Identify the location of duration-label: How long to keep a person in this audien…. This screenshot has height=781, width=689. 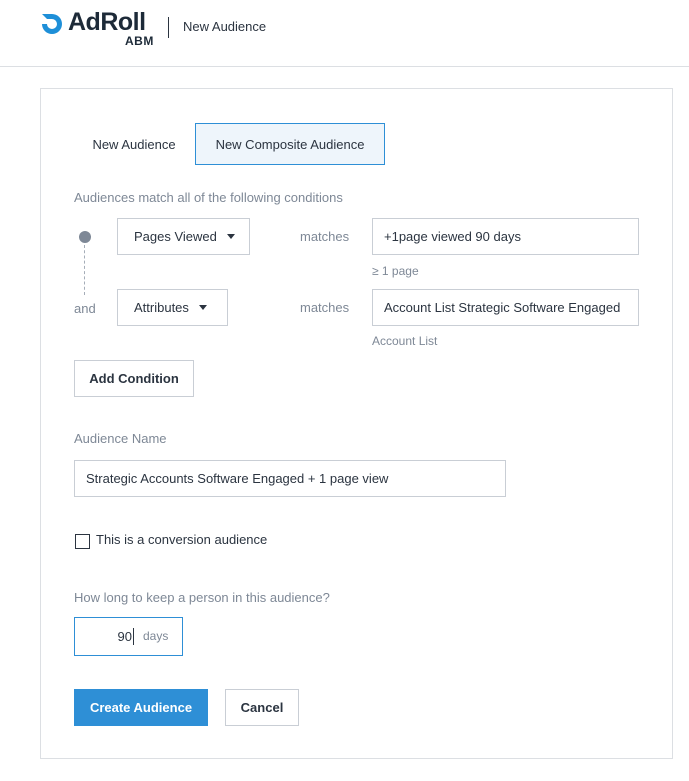
(202, 597).